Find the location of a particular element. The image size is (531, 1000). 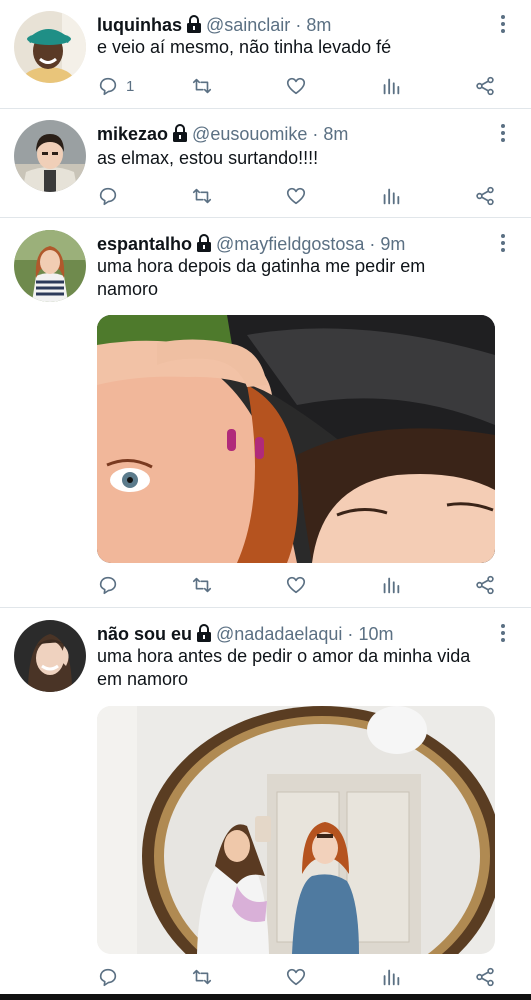

tweet-header: espantalho @mayfieldgostosa · 9m is located at coordinates (294, 244).